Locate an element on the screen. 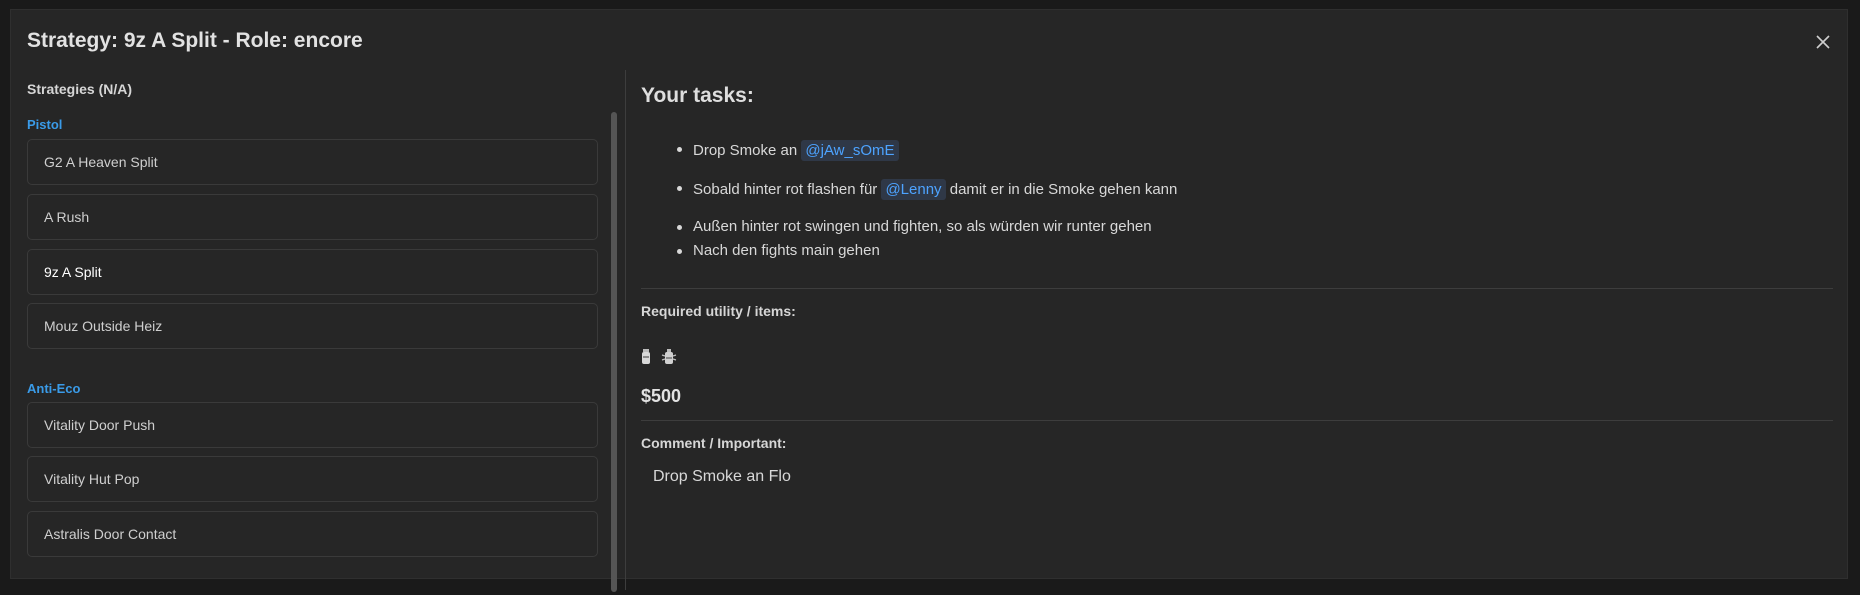  utility-icons is located at coordinates (662, 357).